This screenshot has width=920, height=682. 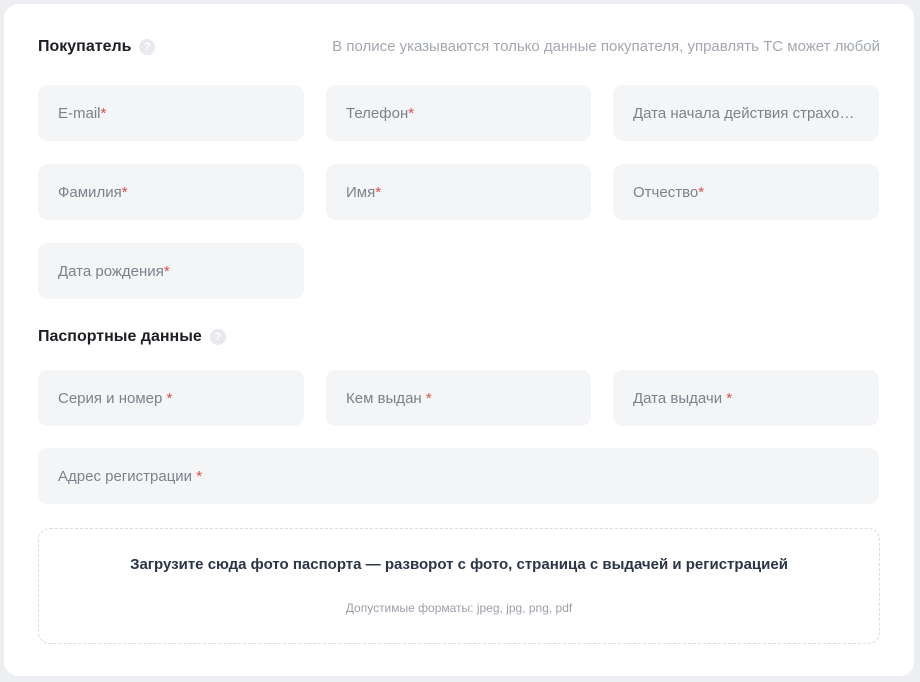 What do you see at coordinates (171, 192) in the screenshot?
I see `last-name-field: Фамилия*` at bounding box center [171, 192].